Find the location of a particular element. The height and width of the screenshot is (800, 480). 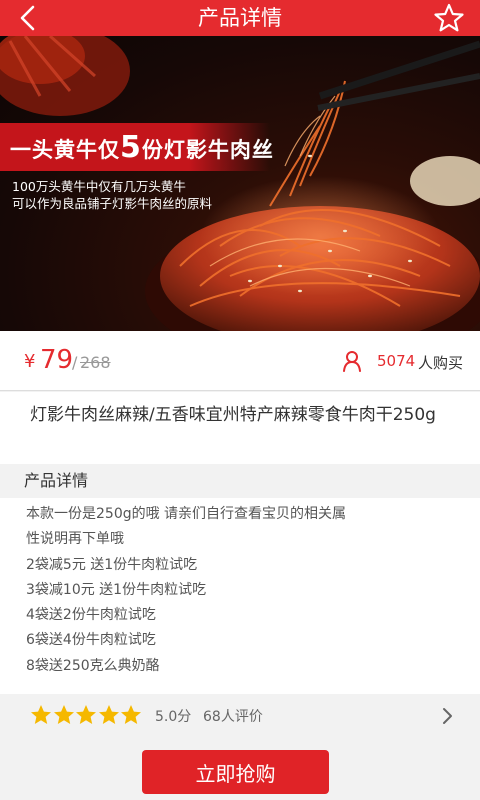

review-count: 68人评价 is located at coordinates (233, 717).